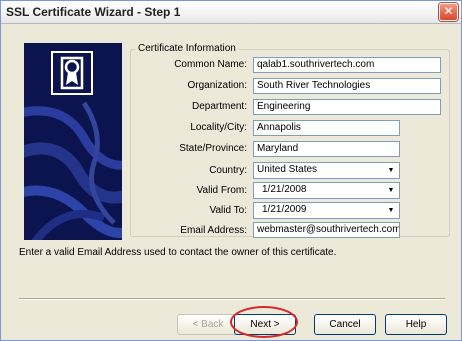  What do you see at coordinates (219, 106) in the screenshot?
I see `department-label: Department:` at bounding box center [219, 106].